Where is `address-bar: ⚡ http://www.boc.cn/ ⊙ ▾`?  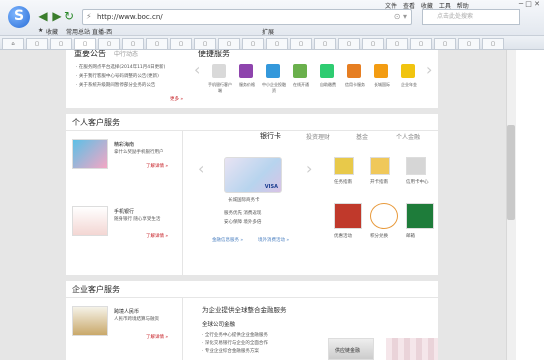
address-bar: ⚡ http://www.boc.cn/ ⊙ ▾ is located at coordinates (247, 17).